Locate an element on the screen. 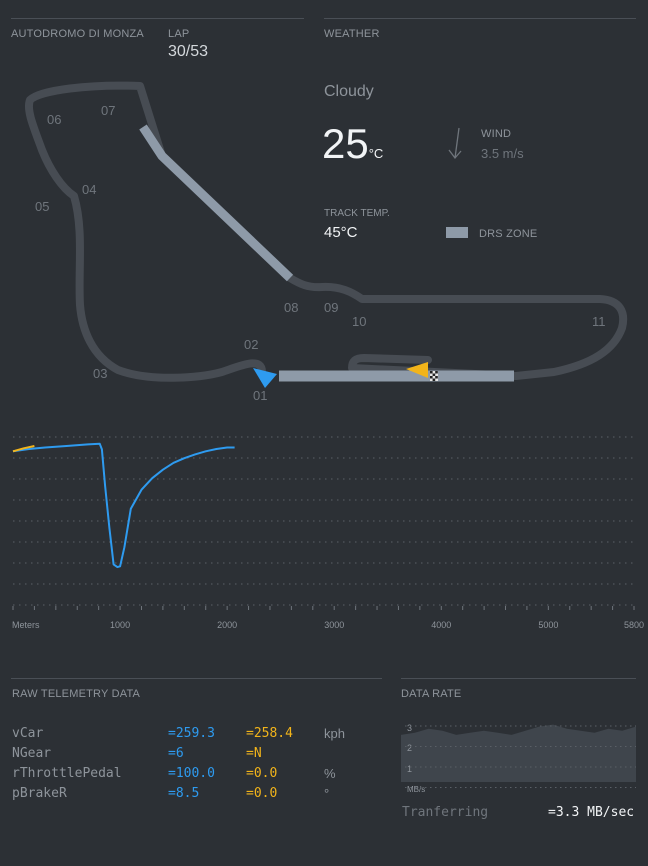 The image size is (648, 866). telemetry-title: RAW TELEMETRY DATA is located at coordinates (76, 694).